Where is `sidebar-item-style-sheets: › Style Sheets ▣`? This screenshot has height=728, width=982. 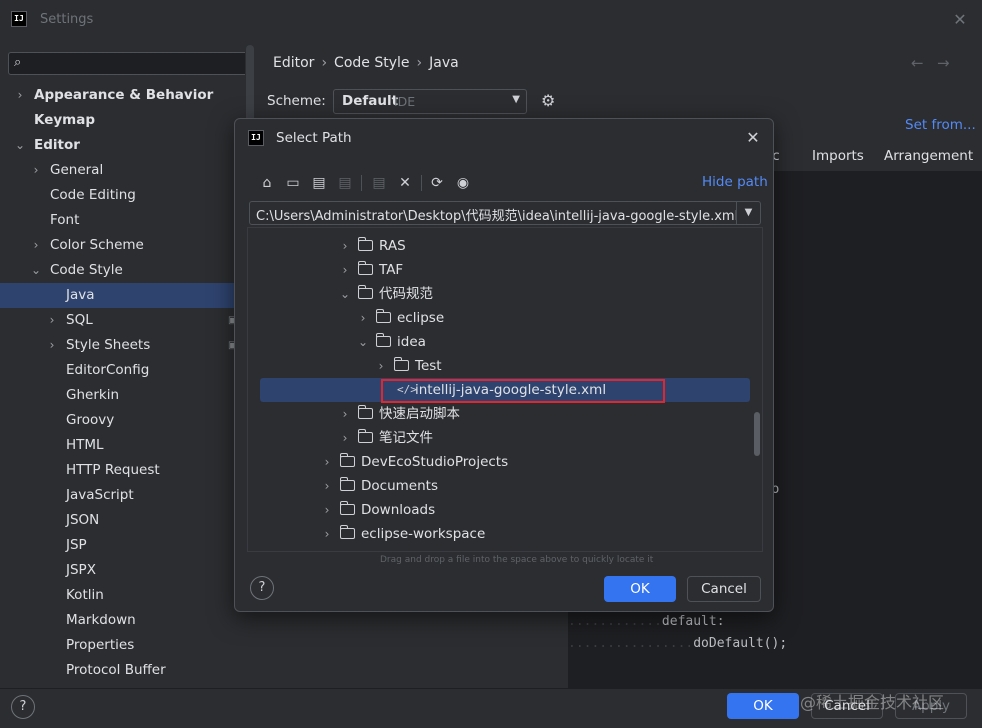 sidebar-item-style-sheets: › Style Sheets ▣ is located at coordinates (122, 345).